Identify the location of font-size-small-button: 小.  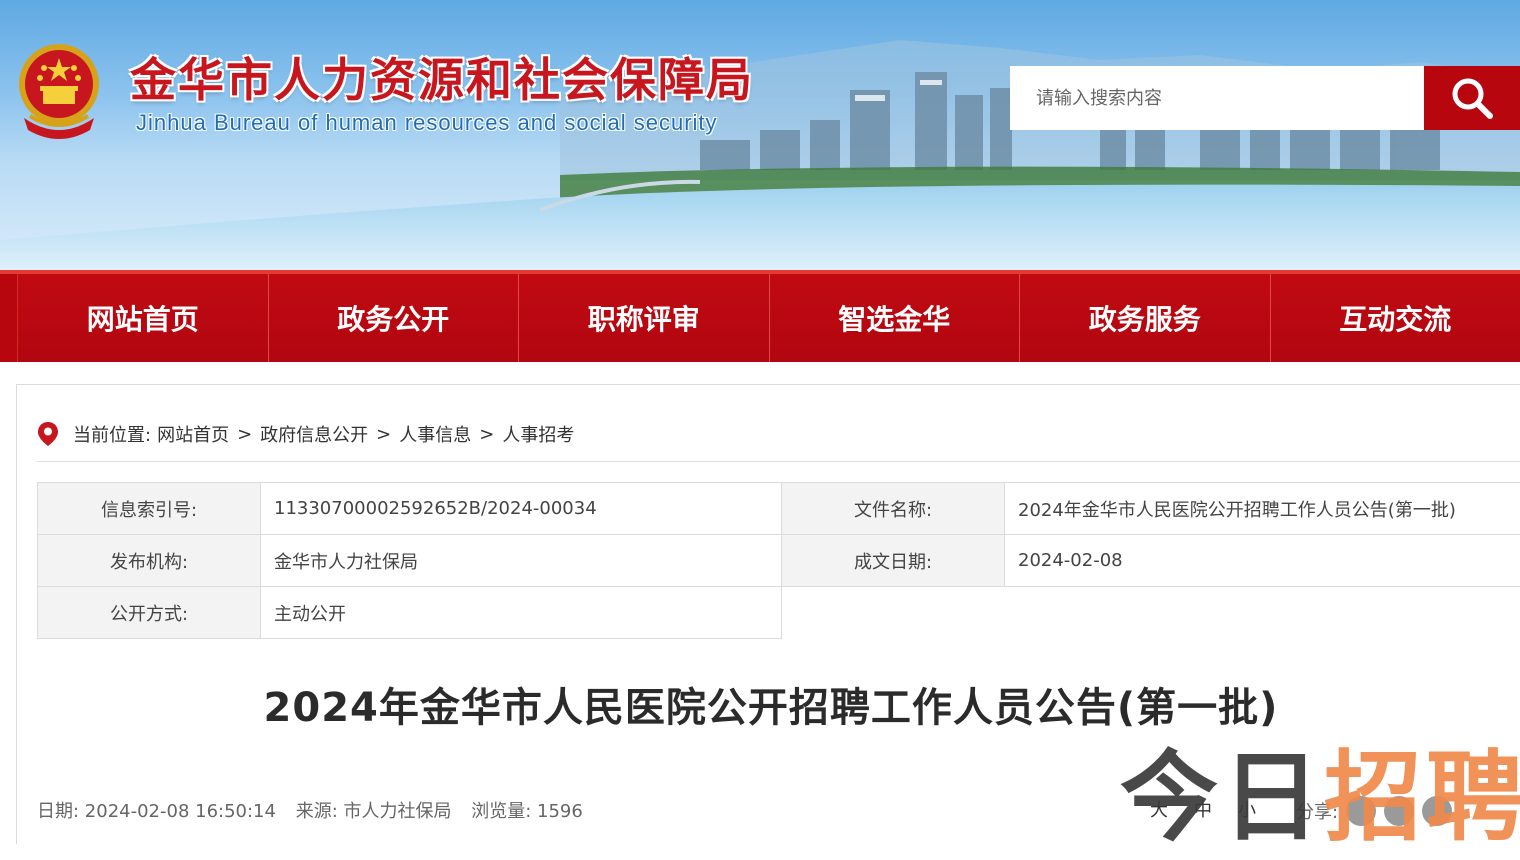
(1247, 809).